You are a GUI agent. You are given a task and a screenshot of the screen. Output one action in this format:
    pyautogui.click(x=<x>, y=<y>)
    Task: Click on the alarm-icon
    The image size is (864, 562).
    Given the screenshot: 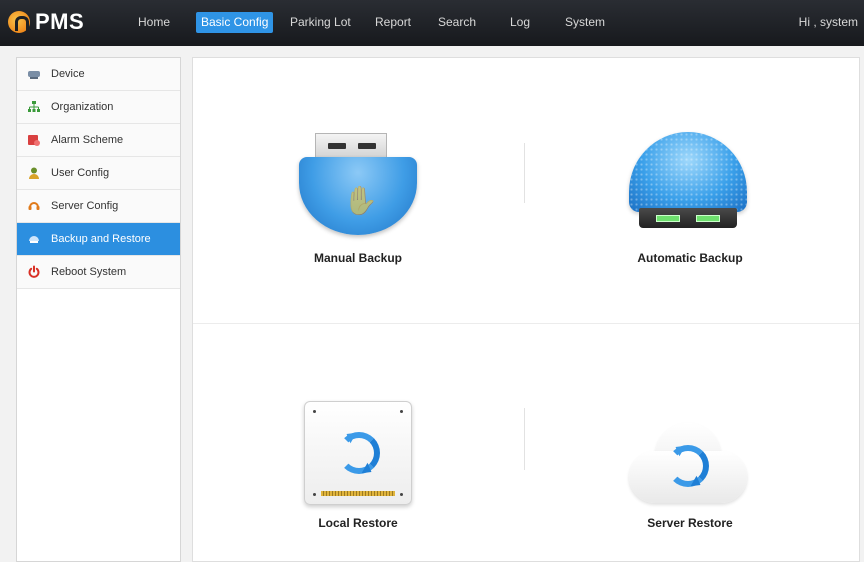 What is the action you would take?
    pyautogui.click(x=34, y=140)
    